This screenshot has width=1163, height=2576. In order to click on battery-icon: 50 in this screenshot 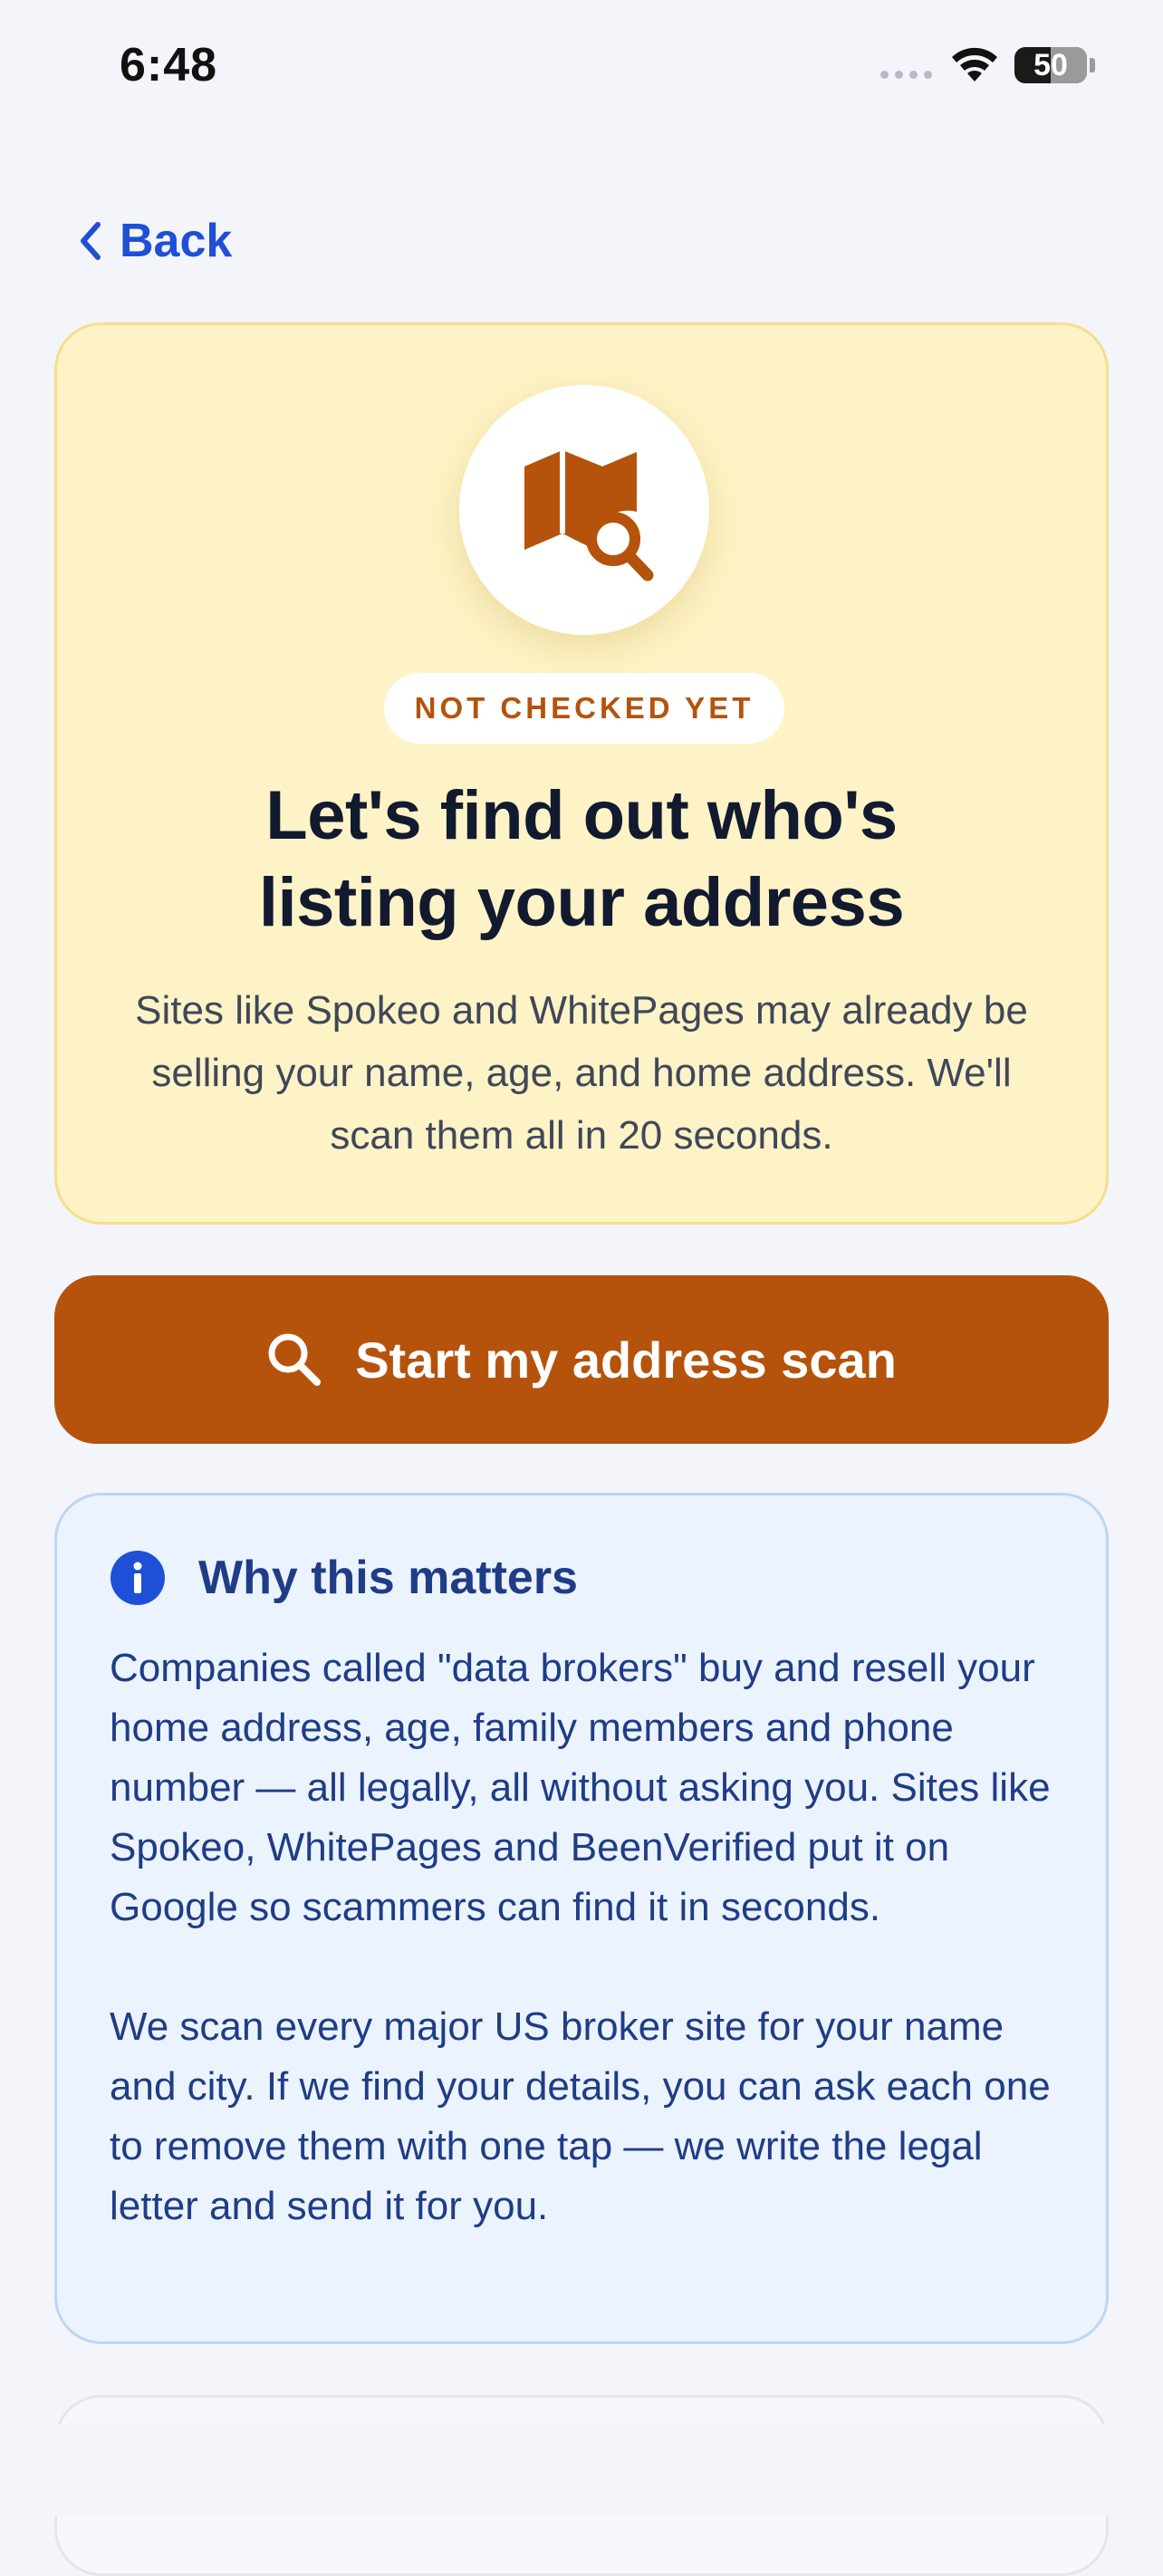, I will do `click(1050, 65)`.